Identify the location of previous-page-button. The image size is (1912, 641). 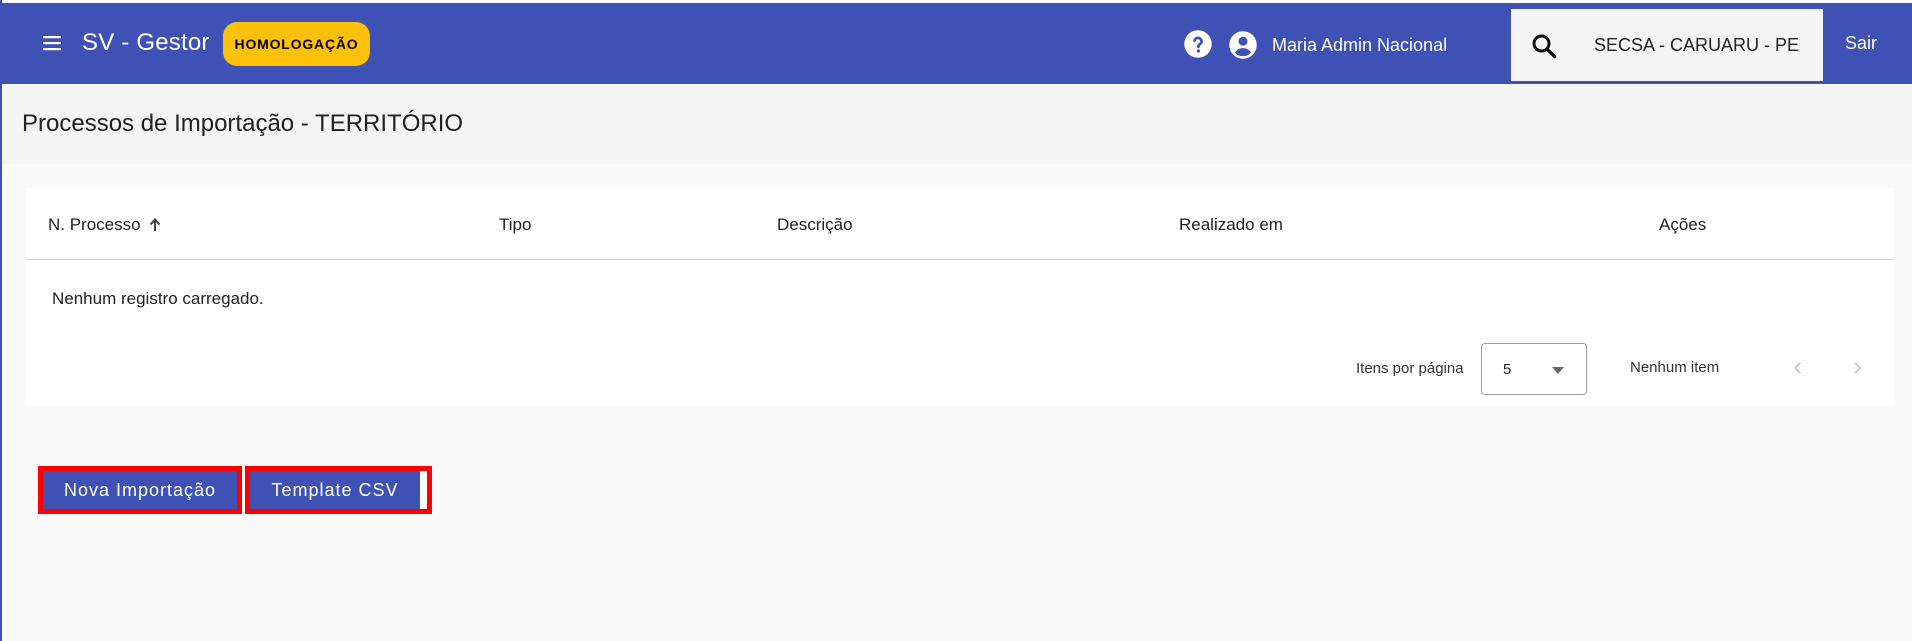
(1798, 368).